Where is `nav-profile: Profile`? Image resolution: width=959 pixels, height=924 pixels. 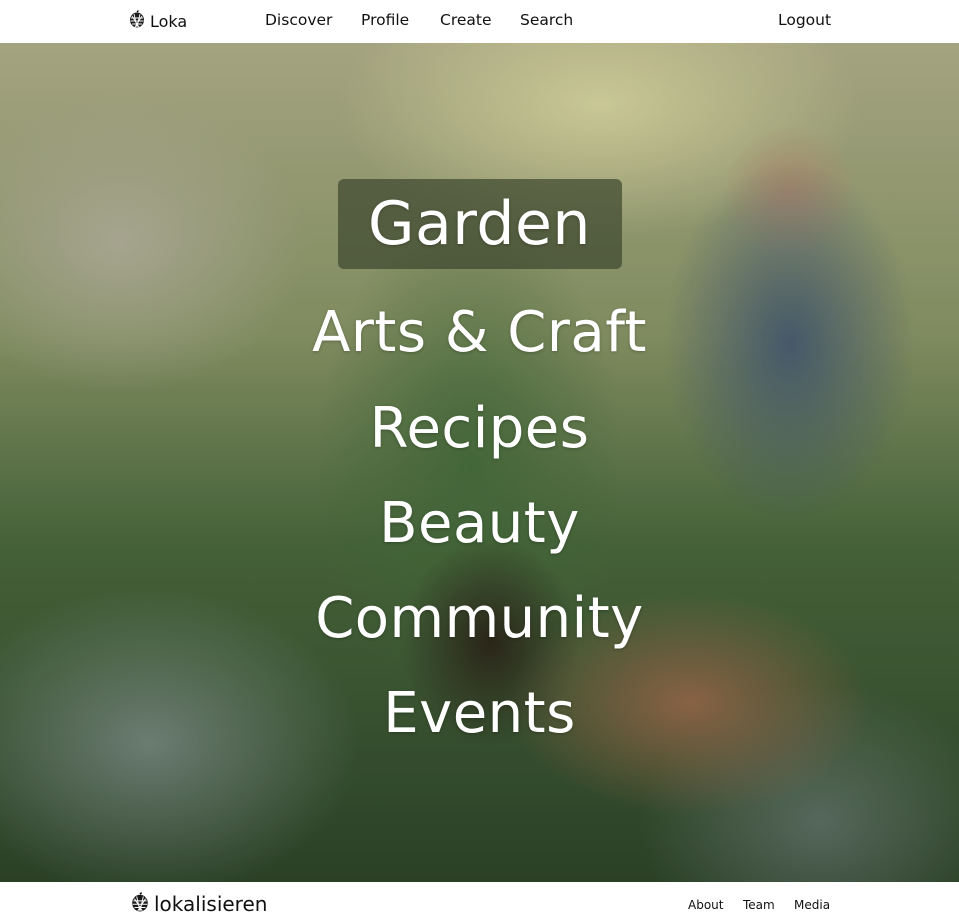 nav-profile: Profile is located at coordinates (385, 20).